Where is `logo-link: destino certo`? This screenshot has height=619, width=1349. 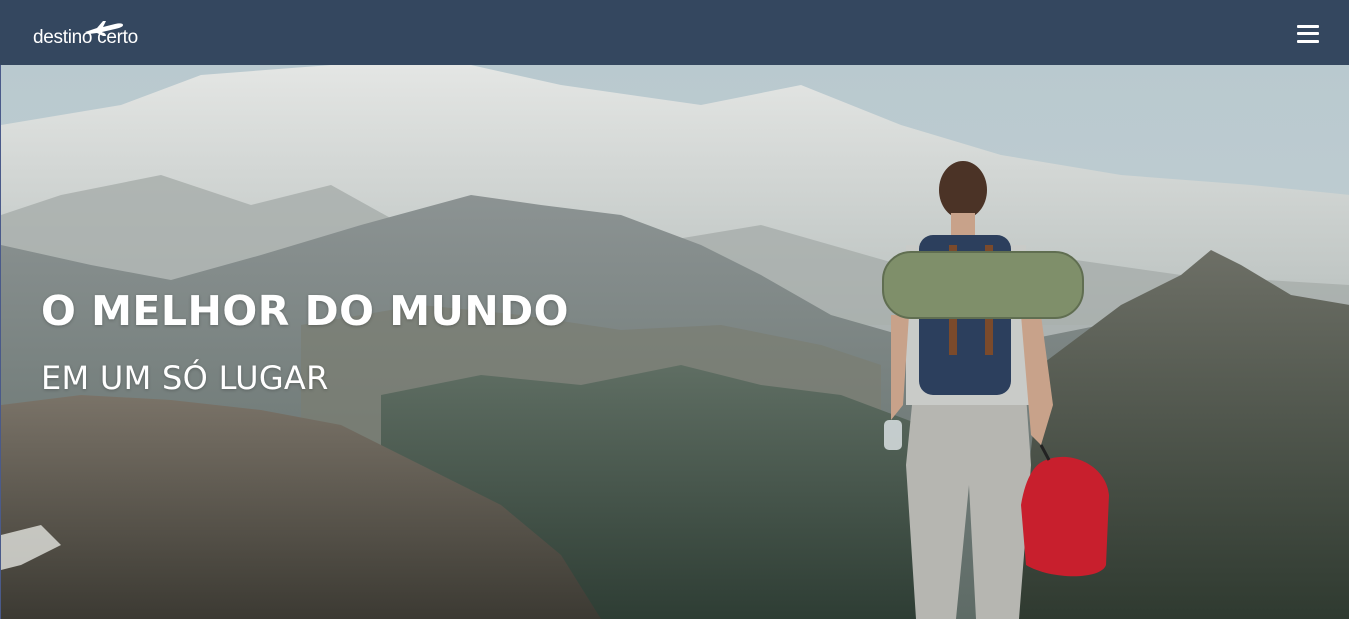
logo-link: destino certo is located at coordinates (85, 33).